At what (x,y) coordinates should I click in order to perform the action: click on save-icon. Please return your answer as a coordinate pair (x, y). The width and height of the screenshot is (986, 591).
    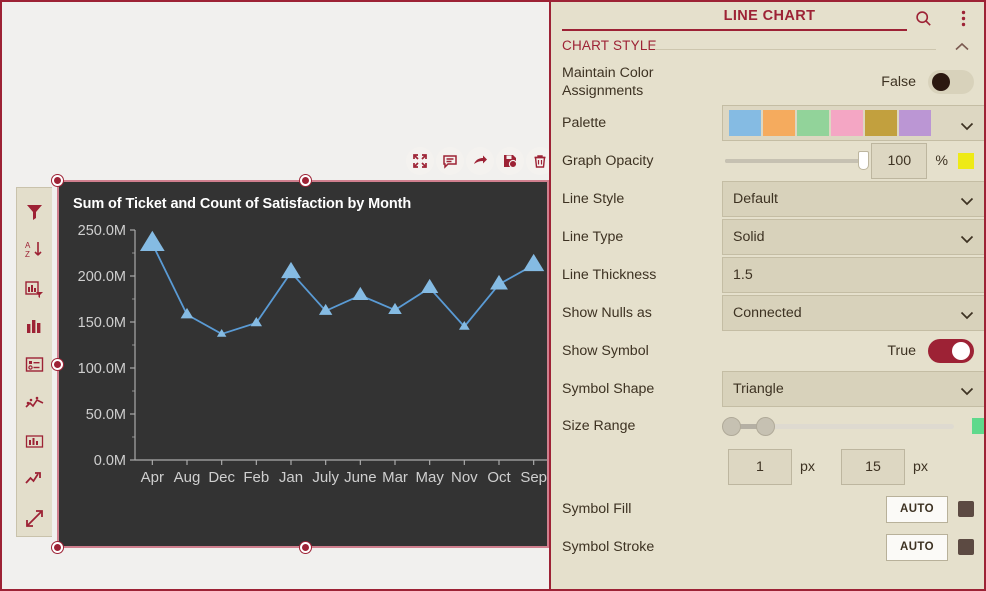
    Looking at the image, I should click on (510, 161).